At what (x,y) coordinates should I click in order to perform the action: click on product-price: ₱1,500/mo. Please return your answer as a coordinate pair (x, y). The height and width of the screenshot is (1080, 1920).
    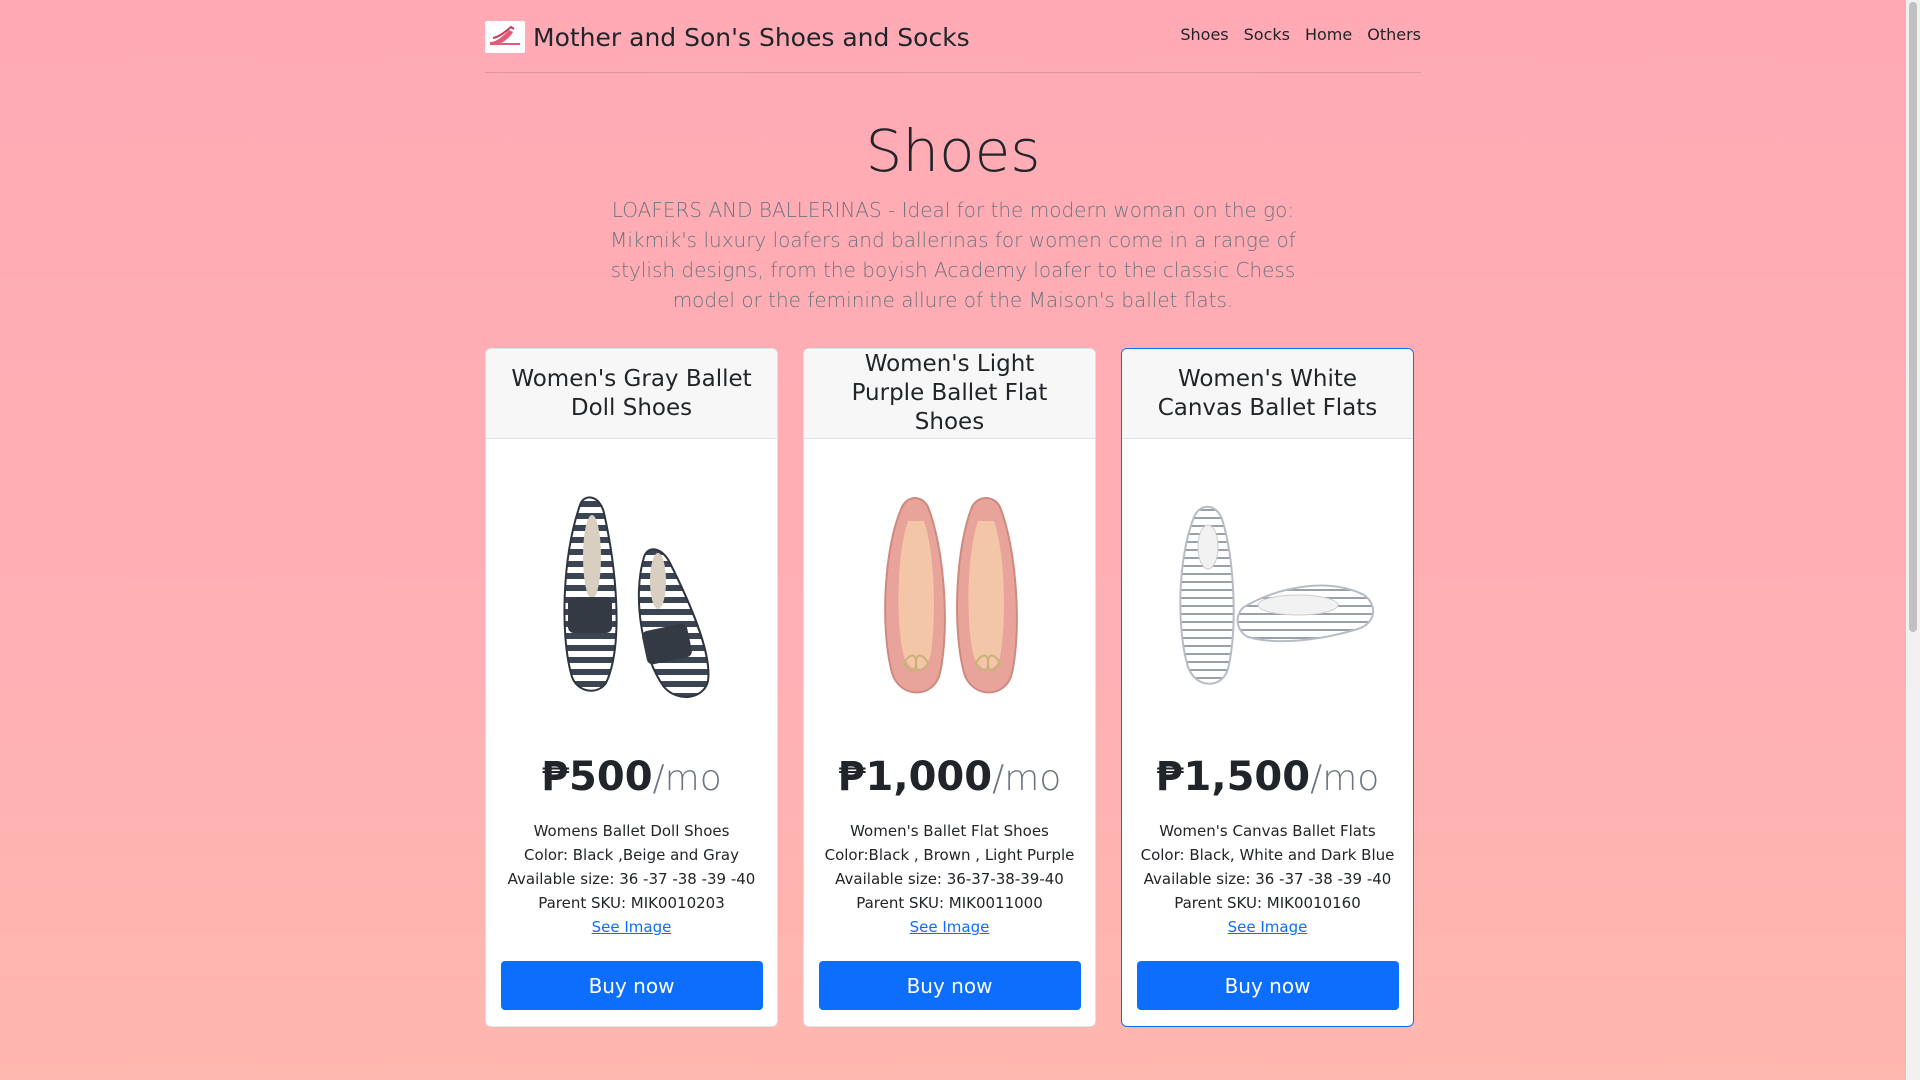
    Looking at the image, I should click on (1267, 777).